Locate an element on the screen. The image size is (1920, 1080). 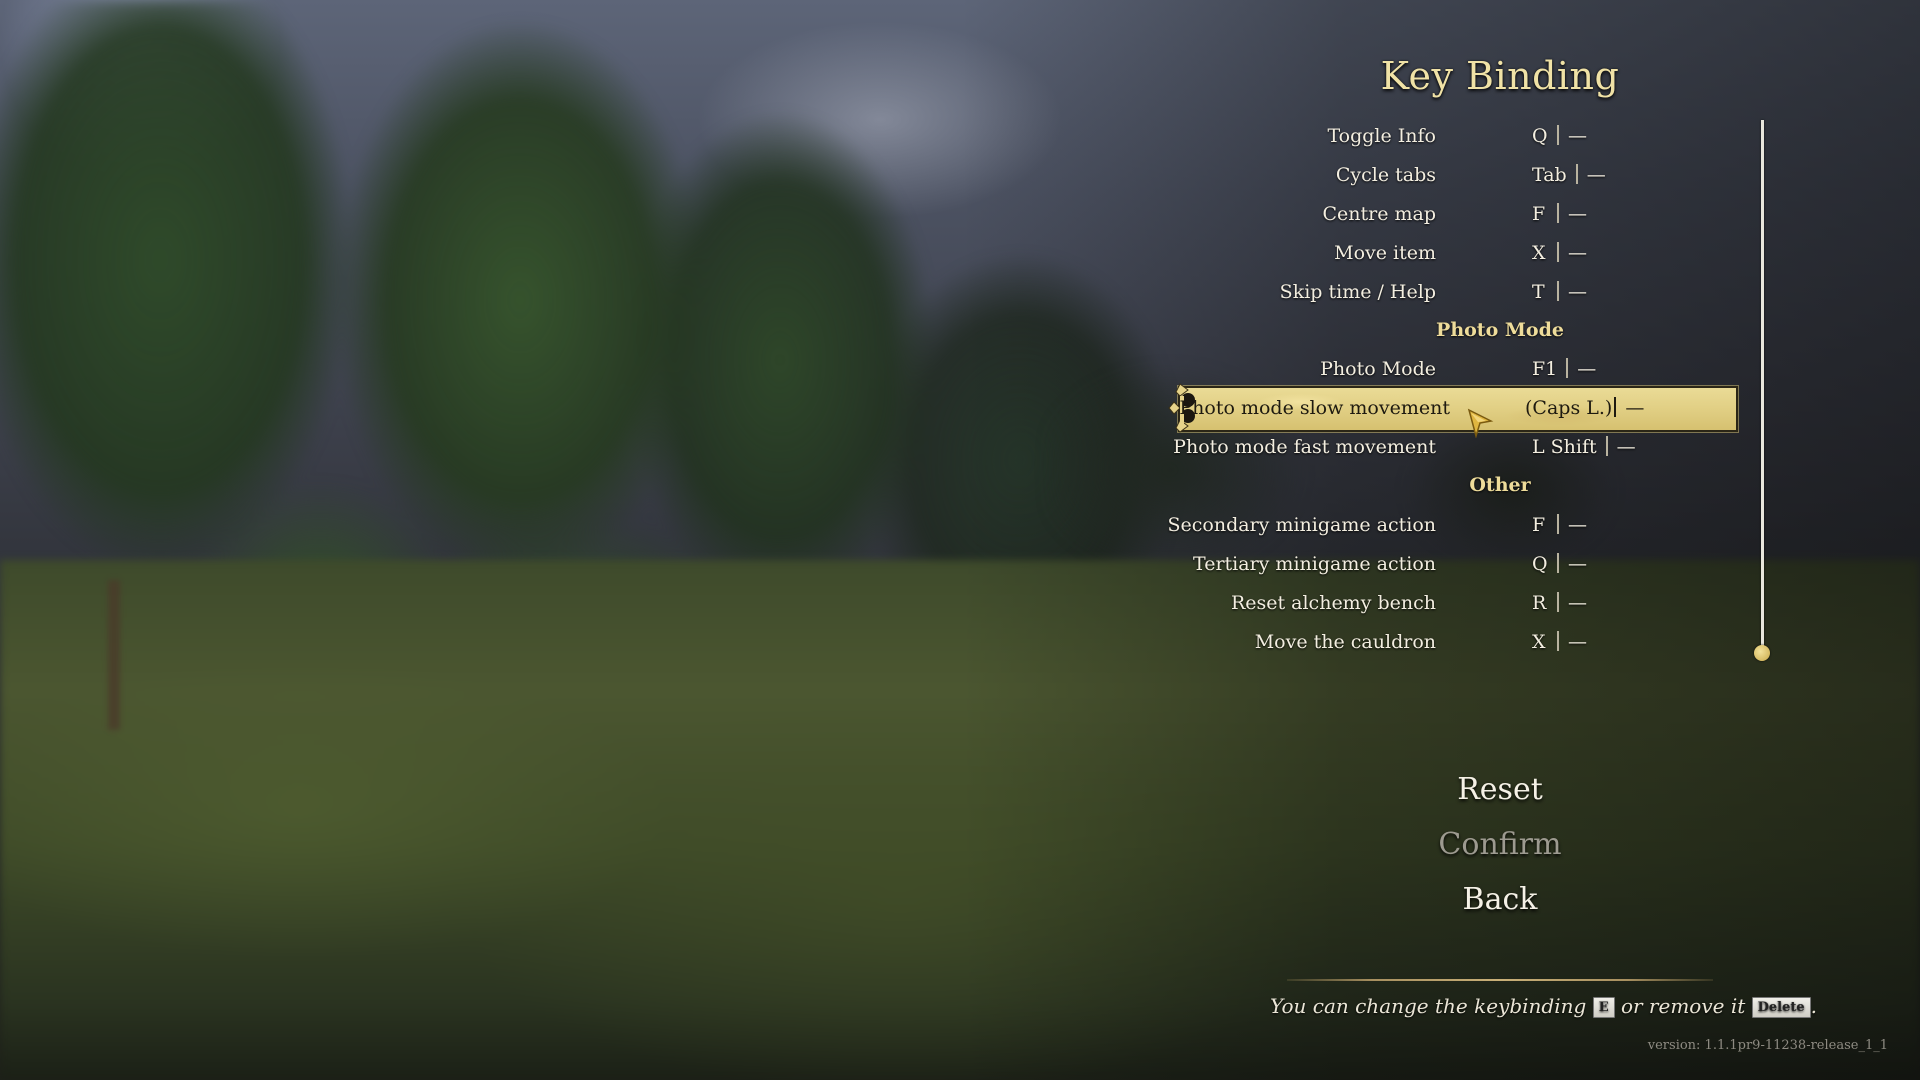
mouse-cursor-icon is located at coordinates (1480, 423).